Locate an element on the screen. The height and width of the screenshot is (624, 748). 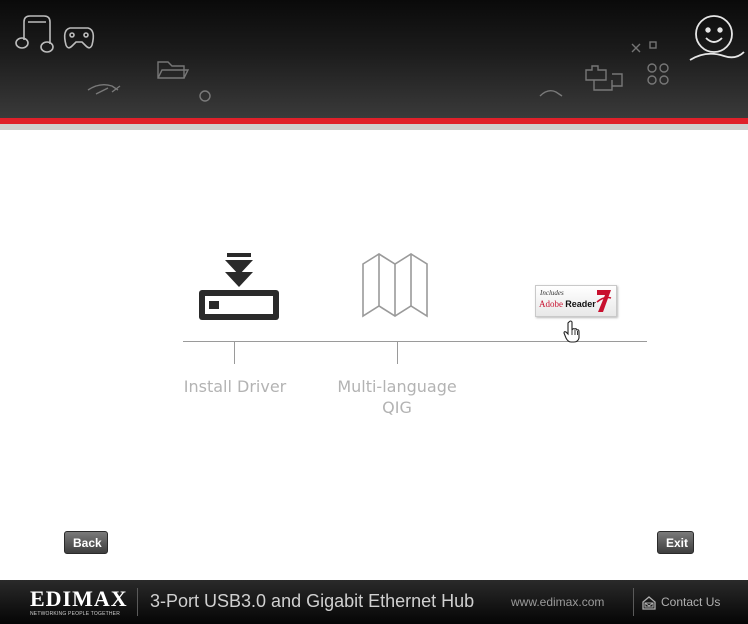
brand-name: EDIMAX is located at coordinates (79, 598).